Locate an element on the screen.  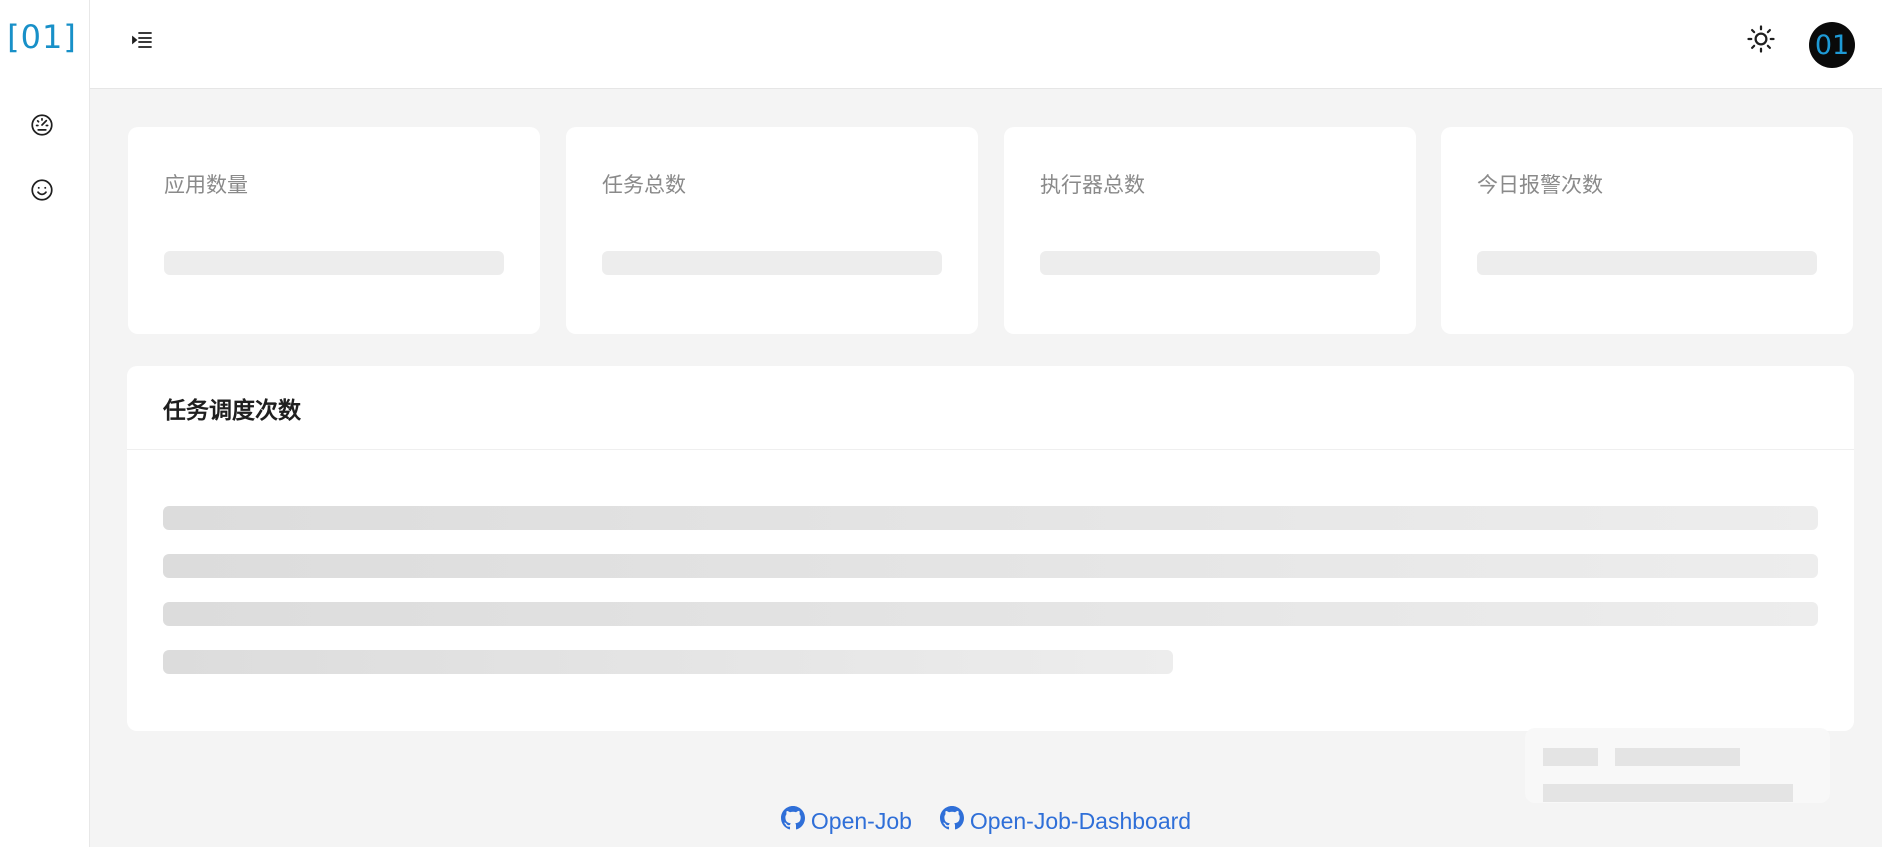
stat-card-task-total: 任务总数 is located at coordinates (772, 230).